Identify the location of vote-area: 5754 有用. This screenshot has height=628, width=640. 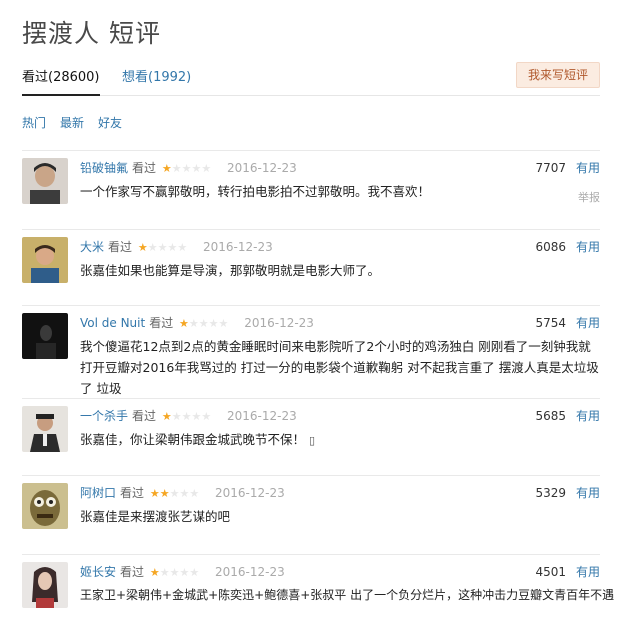
(567, 322).